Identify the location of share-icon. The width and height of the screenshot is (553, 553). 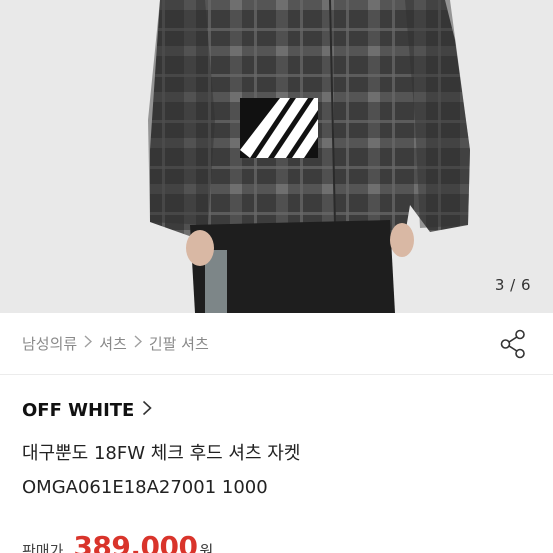
(512, 344).